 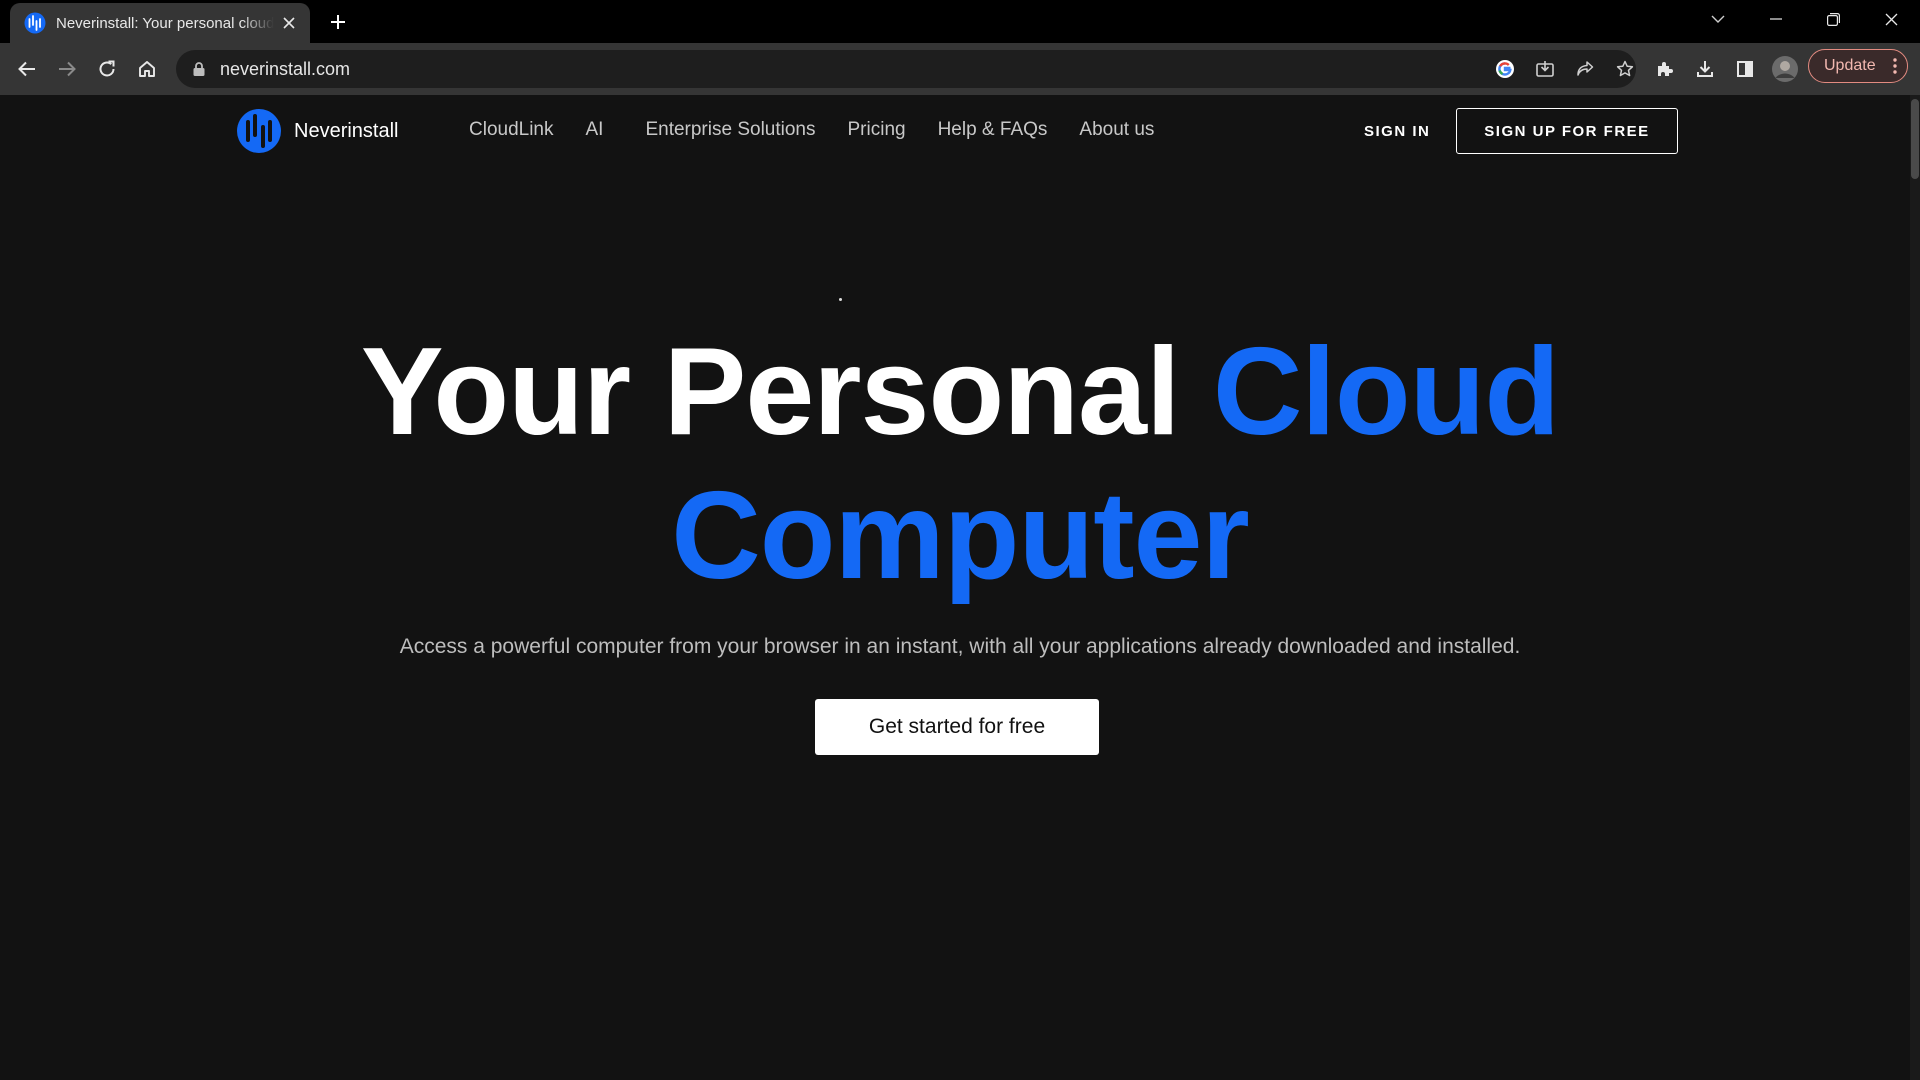 What do you see at coordinates (840, 299) in the screenshot?
I see `decorative-dot` at bounding box center [840, 299].